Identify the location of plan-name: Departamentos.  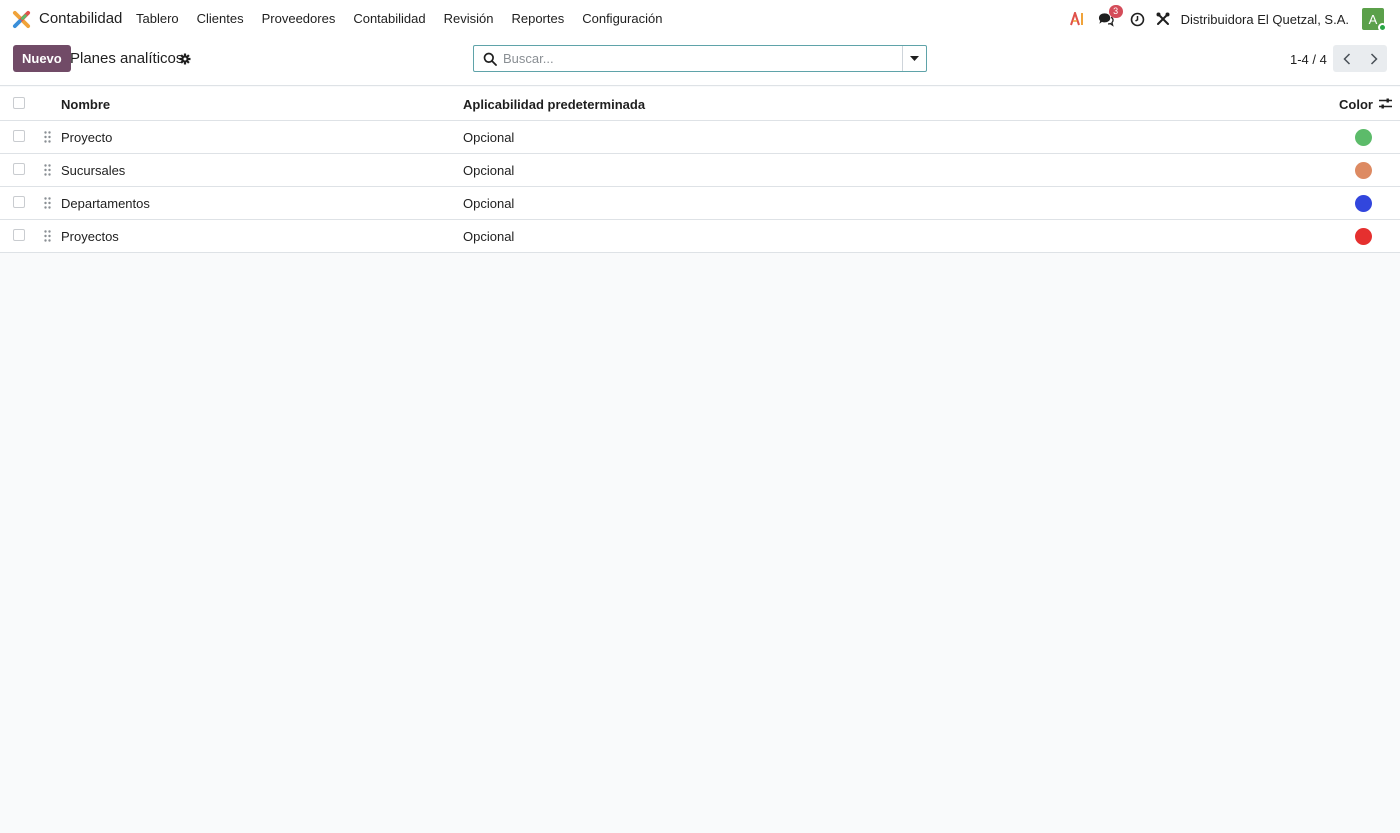
(105, 203).